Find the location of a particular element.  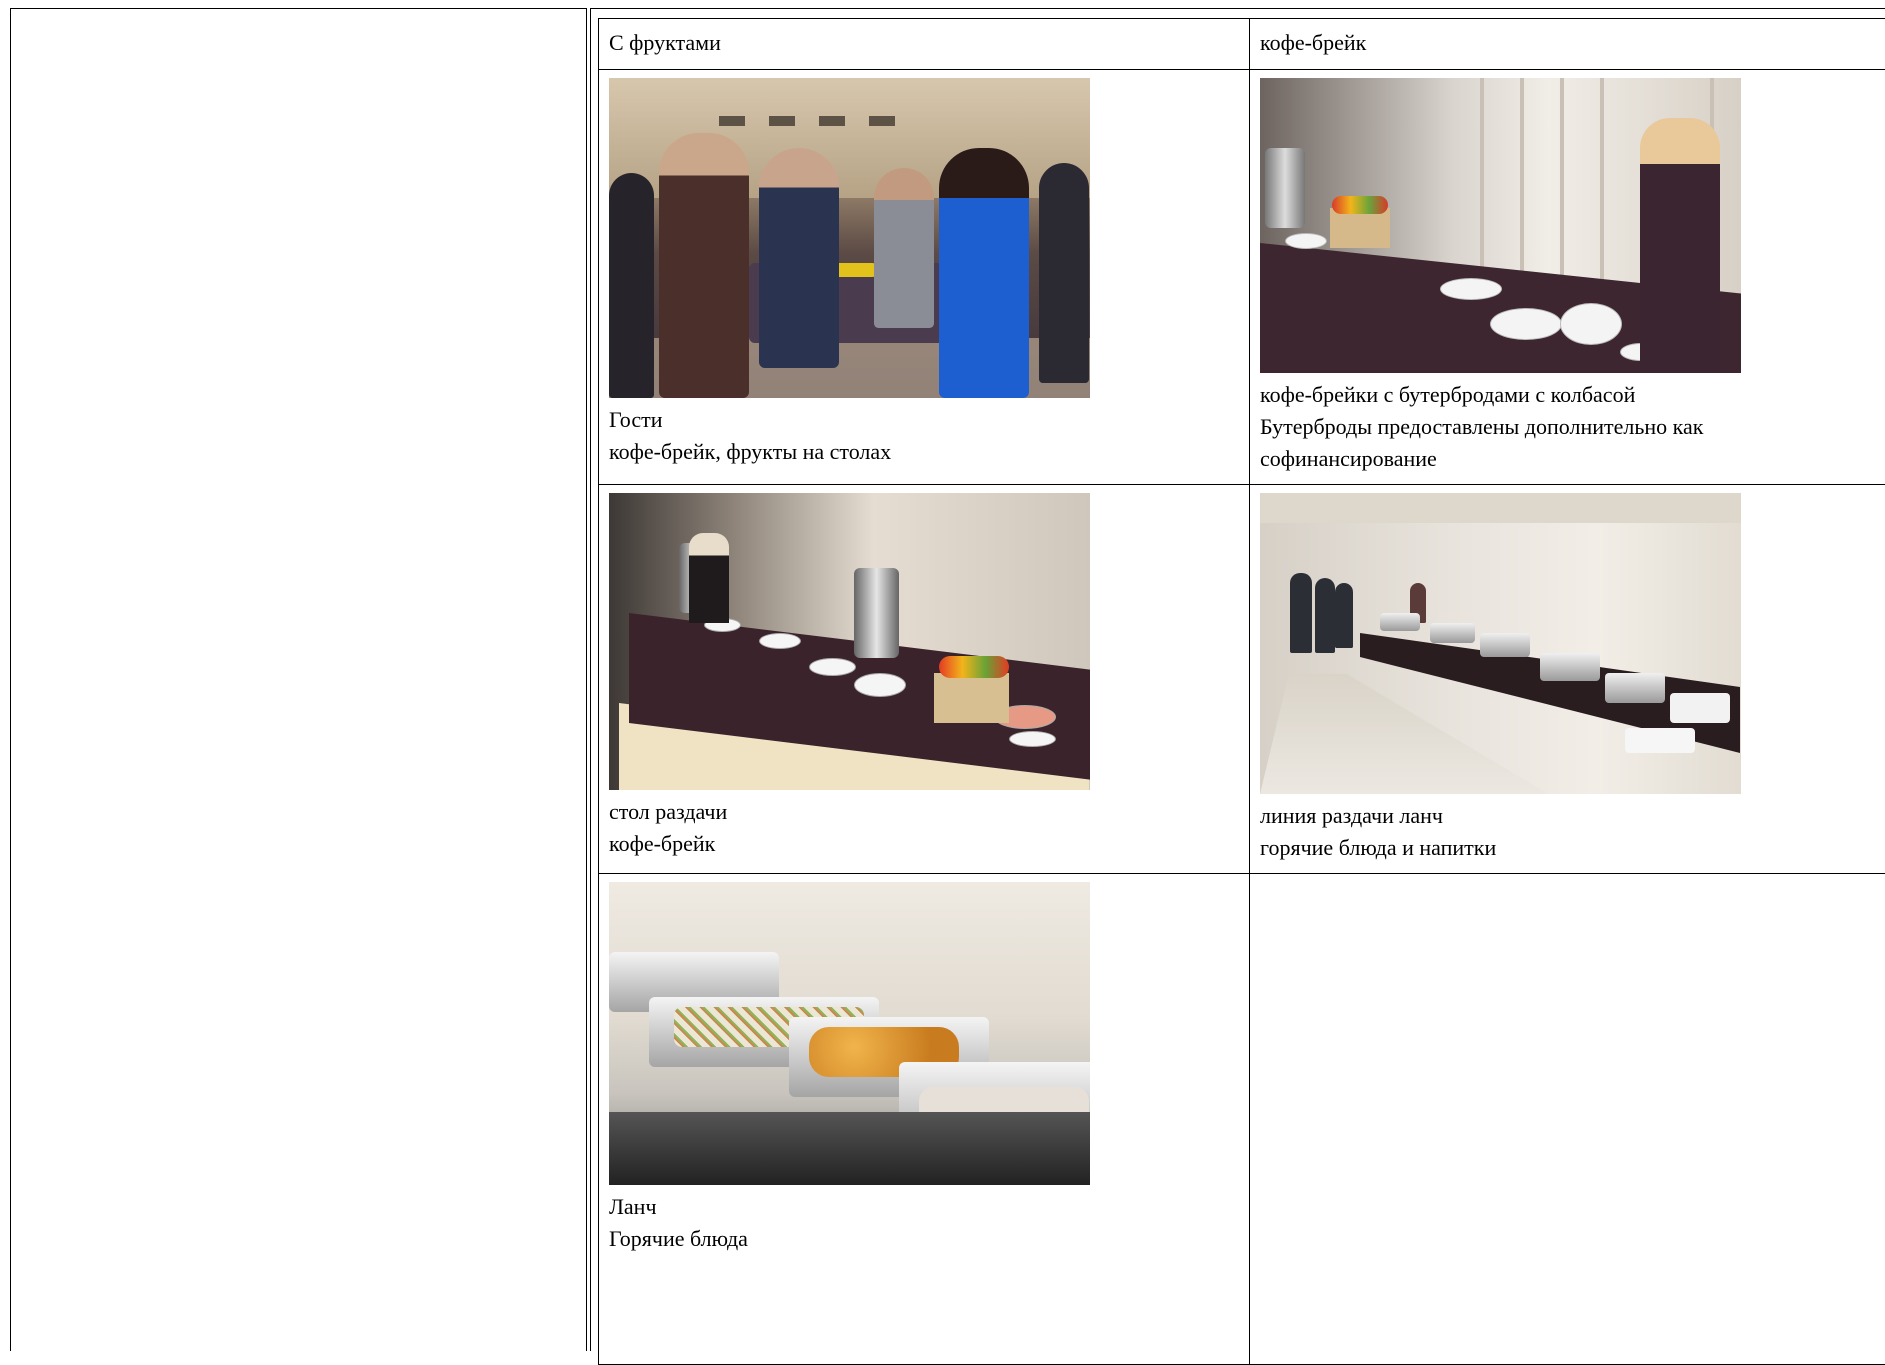

photo-cell: Ланч Горячие блюда is located at coordinates (924, 1119).